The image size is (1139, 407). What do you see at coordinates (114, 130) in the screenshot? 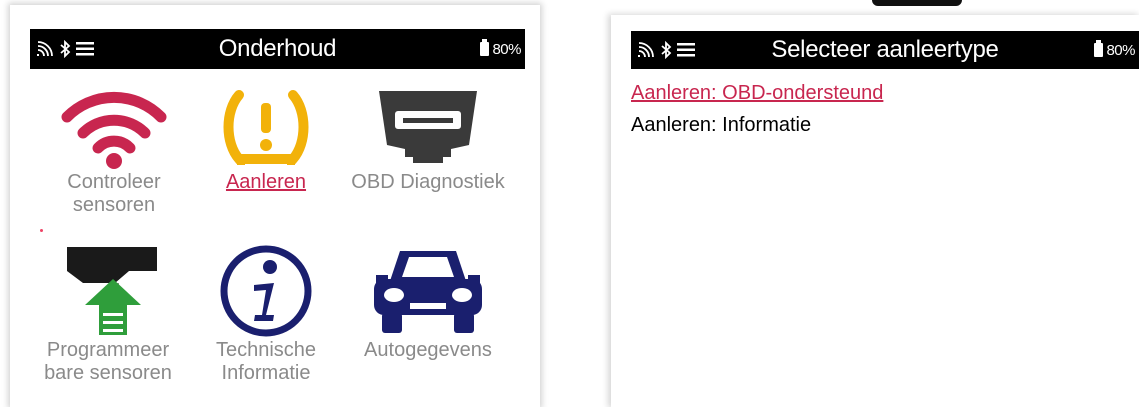
I see `wifi-signal-icon` at bounding box center [114, 130].